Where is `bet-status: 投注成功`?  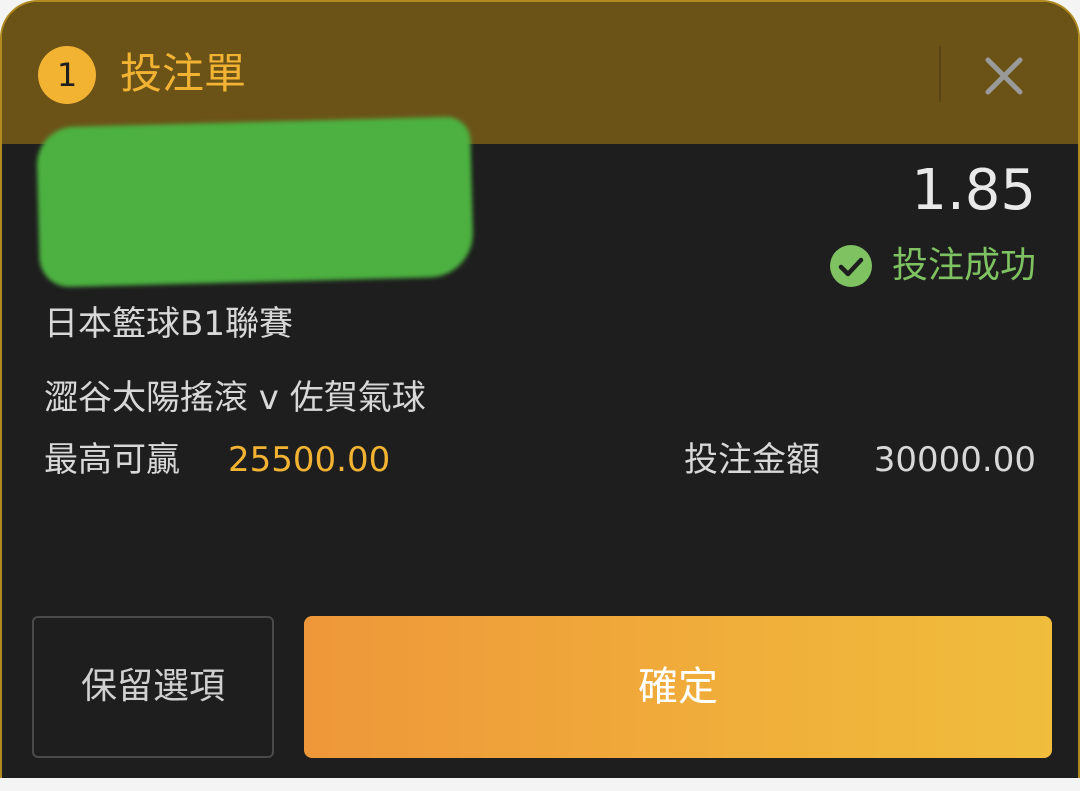 bet-status: 投注成功 is located at coordinates (932, 266).